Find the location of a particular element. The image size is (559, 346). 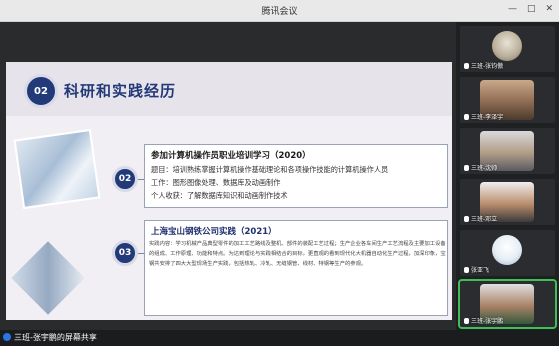

participant-tile: 三班-张钧傲 is located at coordinates (507, 49).